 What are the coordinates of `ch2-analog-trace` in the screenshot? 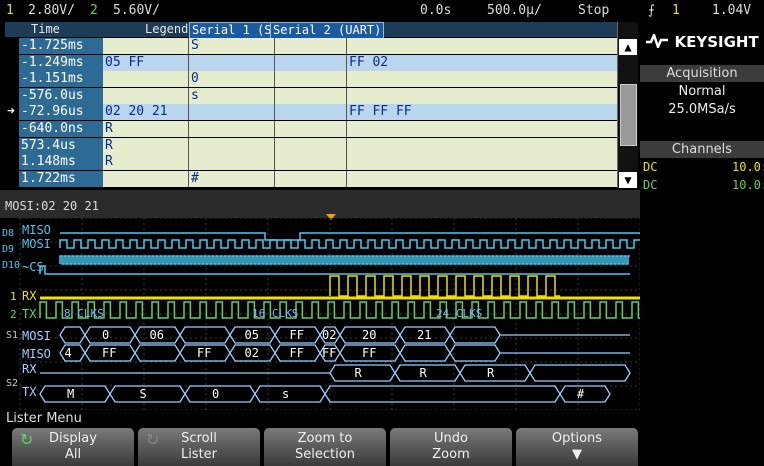 It's located at (339, 310).